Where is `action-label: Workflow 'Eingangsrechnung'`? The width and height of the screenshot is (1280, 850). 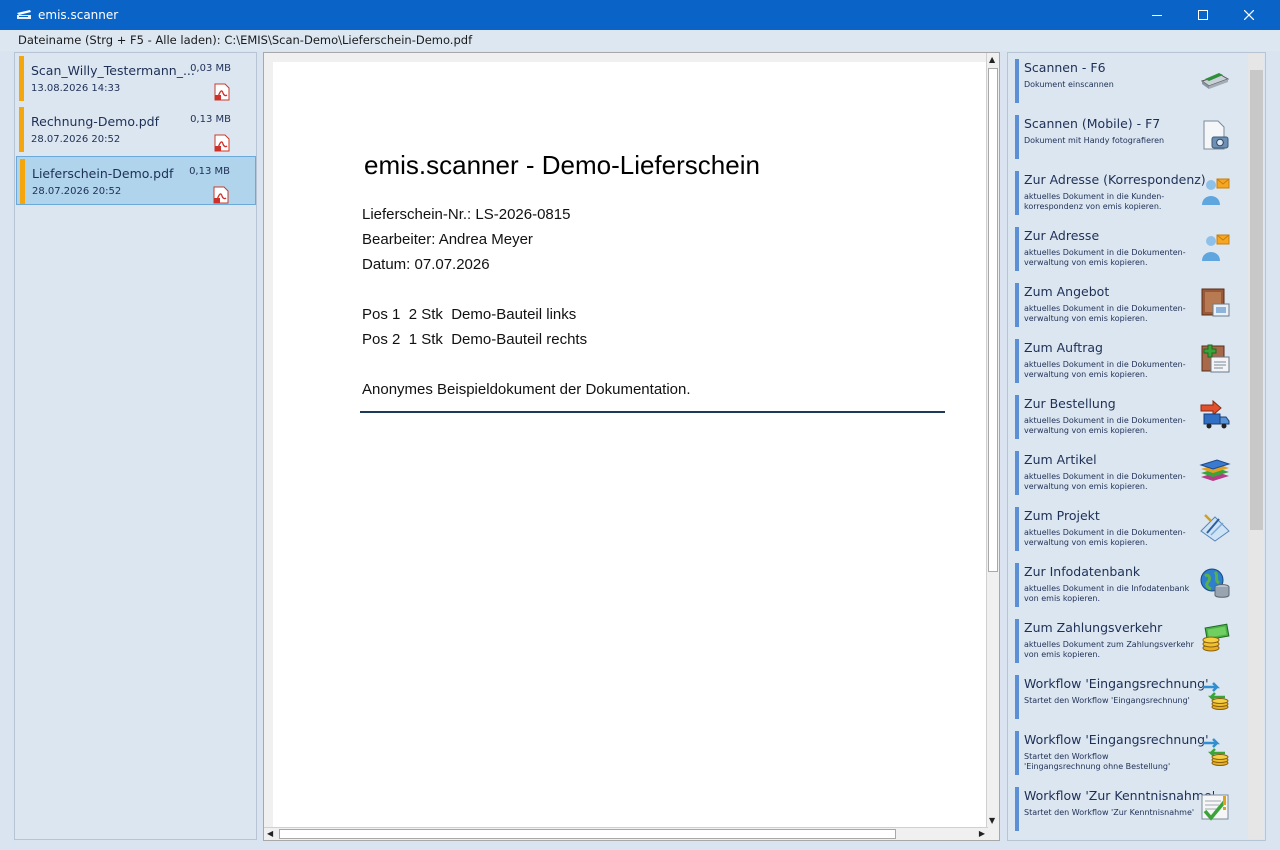
action-label: Workflow 'Eingangsrechnung' is located at coordinates (1116, 739).